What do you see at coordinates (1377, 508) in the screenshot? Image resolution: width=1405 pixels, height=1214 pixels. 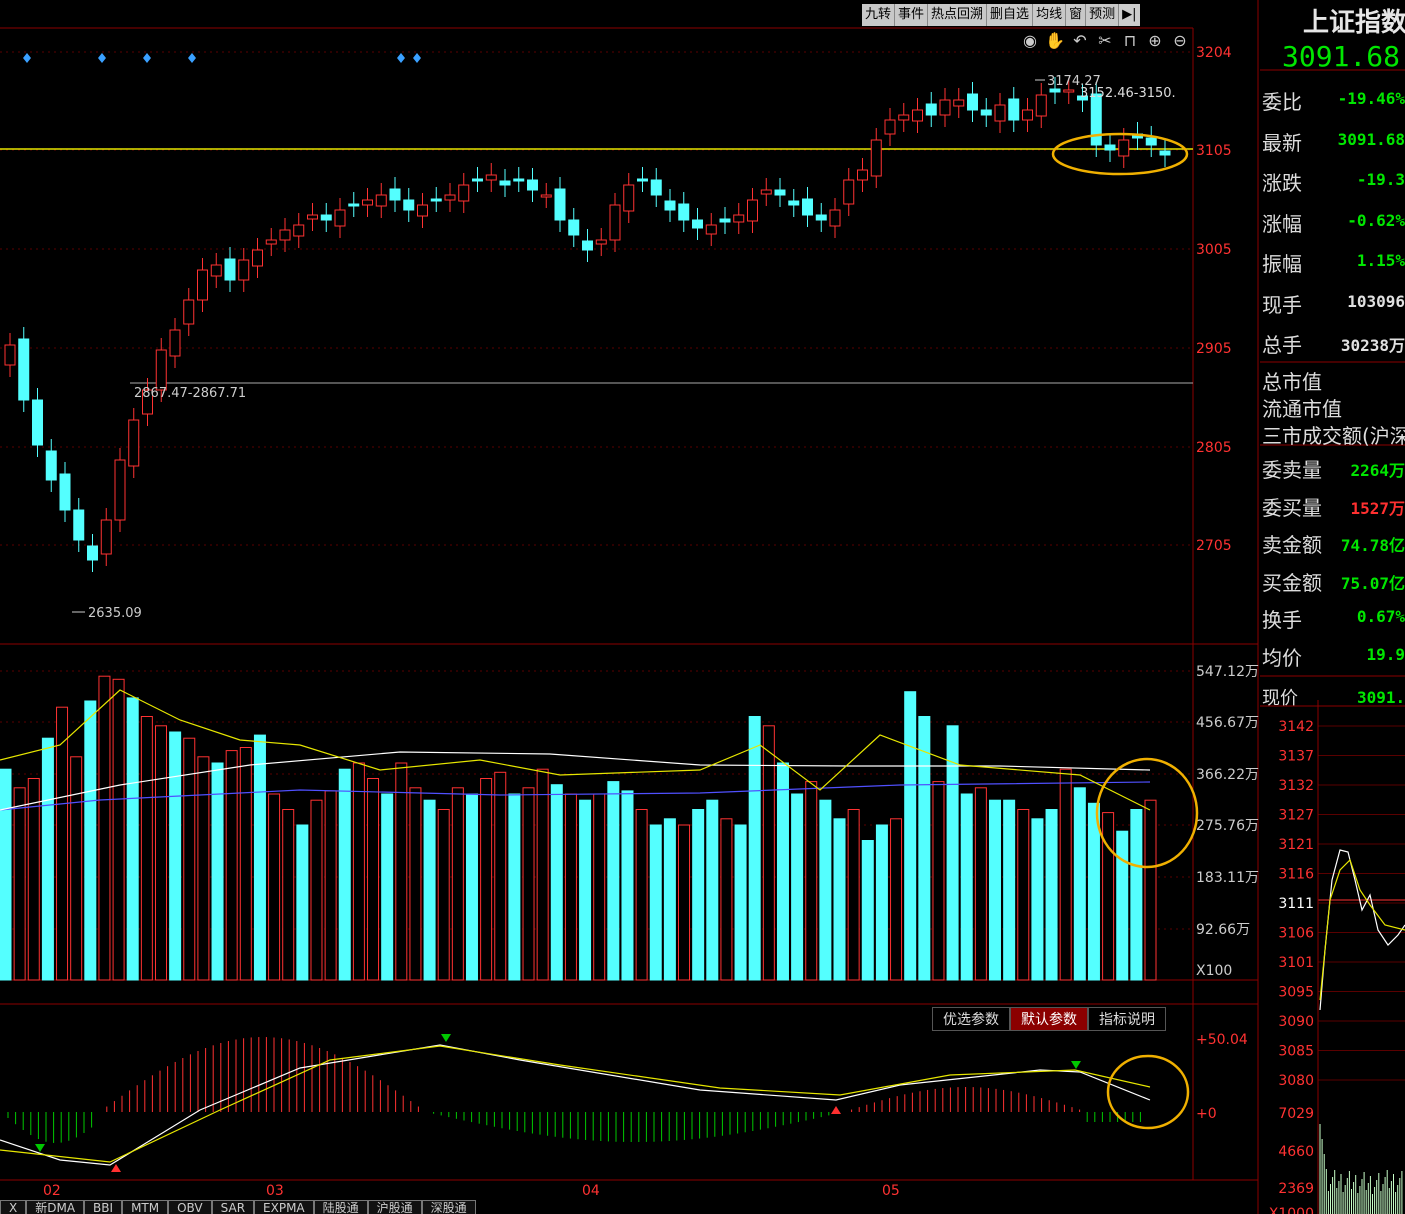 I see `quote-value-rows2-1: 1527万` at bounding box center [1377, 508].